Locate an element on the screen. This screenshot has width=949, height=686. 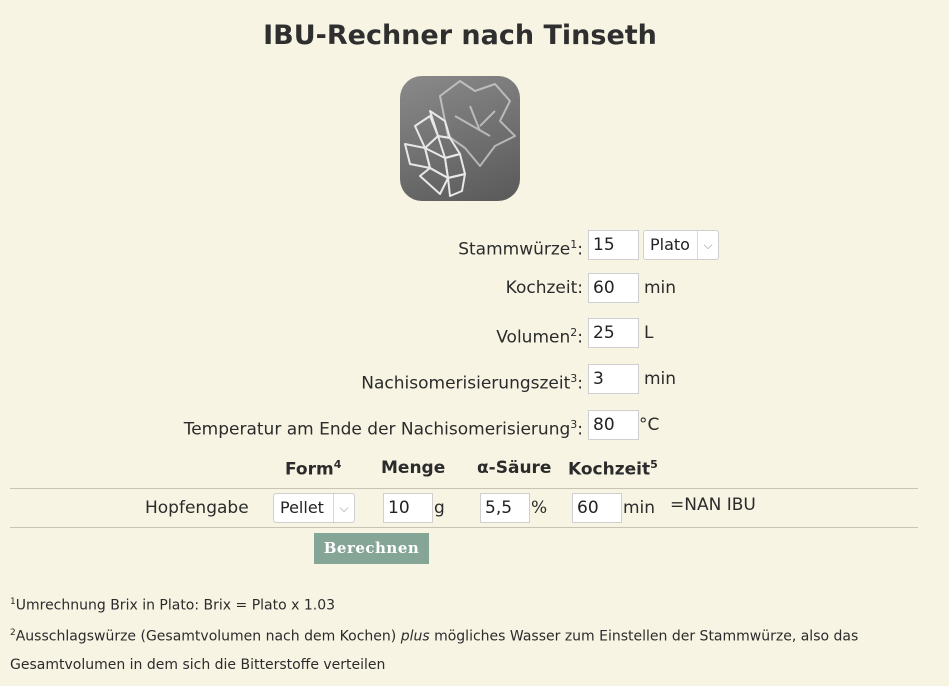
row-nachiso-zeit: Nachisomerisierungszeit3: min is located at coordinates (474, 379).